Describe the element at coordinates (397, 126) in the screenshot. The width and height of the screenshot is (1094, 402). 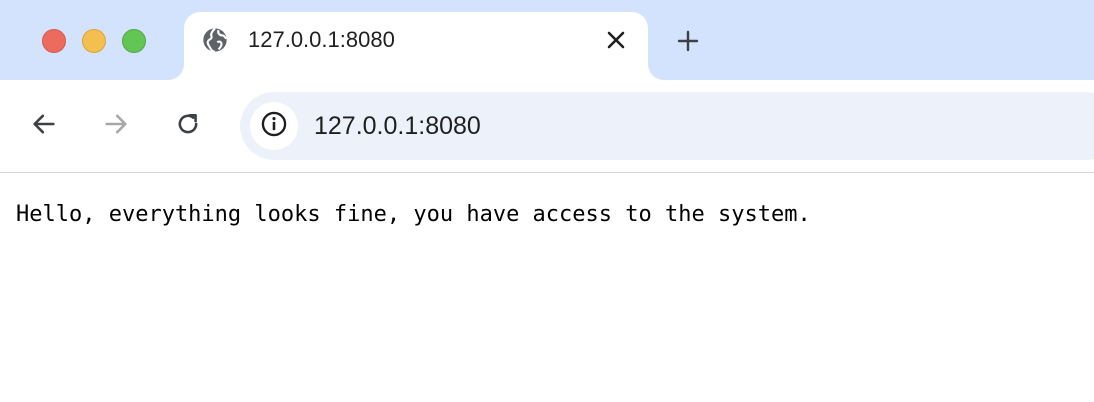
I see `url-text: 127.0.0.1:8080` at that location.